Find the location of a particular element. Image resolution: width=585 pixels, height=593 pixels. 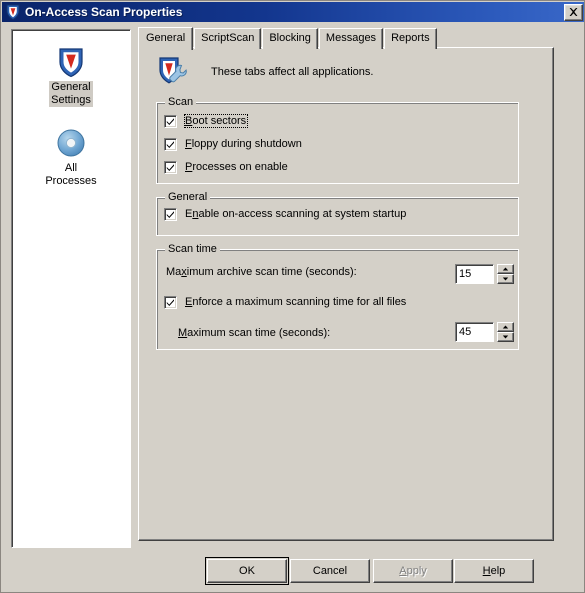

window-title: On-Access Scan Properties is located at coordinates (104, 12).